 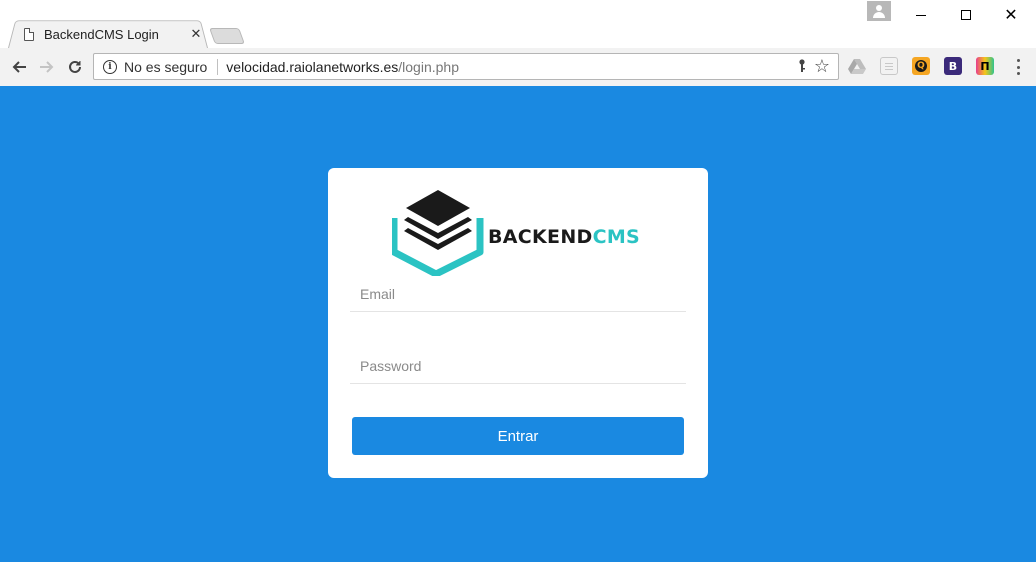 I want to click on tab-content: BackendCMS Login ✕, so click(x=114, y=34).